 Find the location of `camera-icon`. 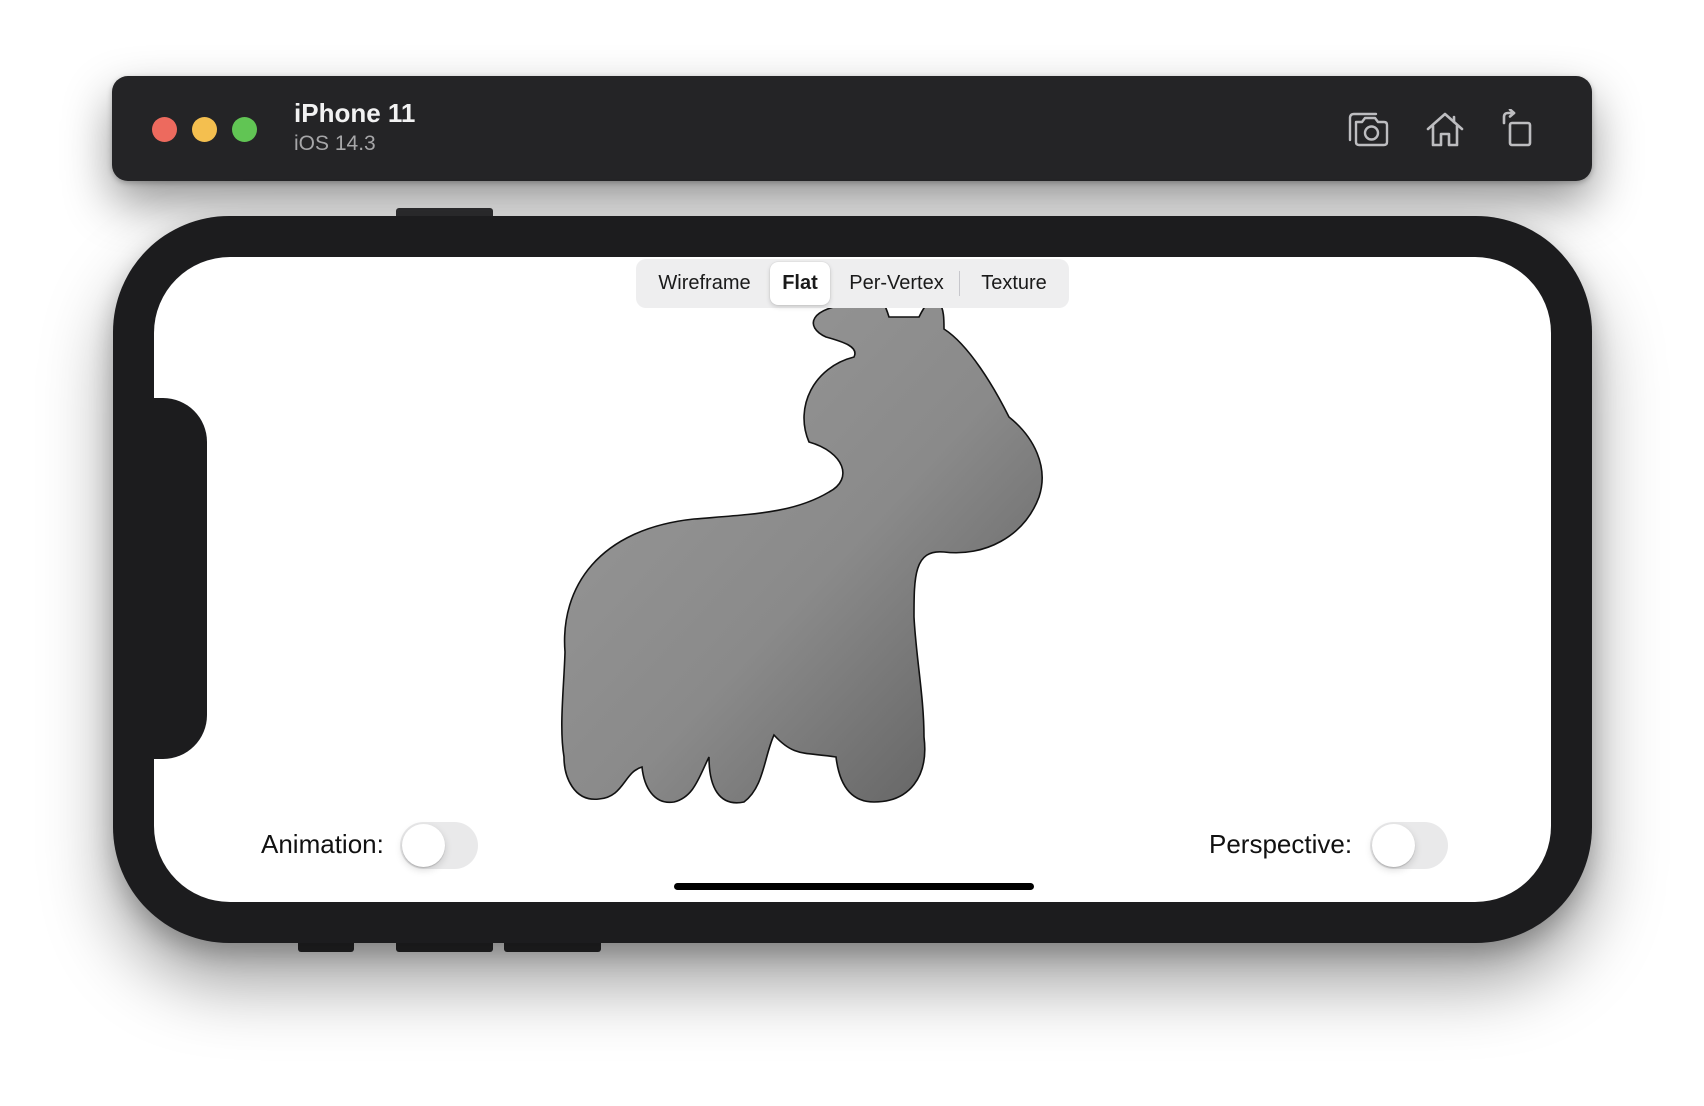

camera-icon is located at coordinates (1368, 129).